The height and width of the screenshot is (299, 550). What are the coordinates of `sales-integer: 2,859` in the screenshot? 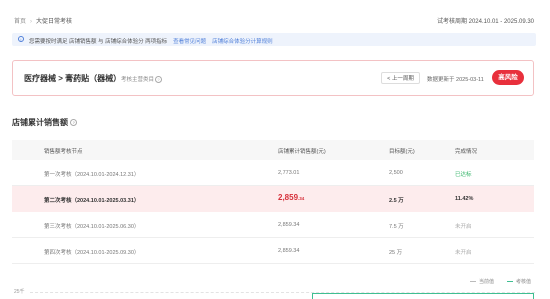 It's located at (288, 197).